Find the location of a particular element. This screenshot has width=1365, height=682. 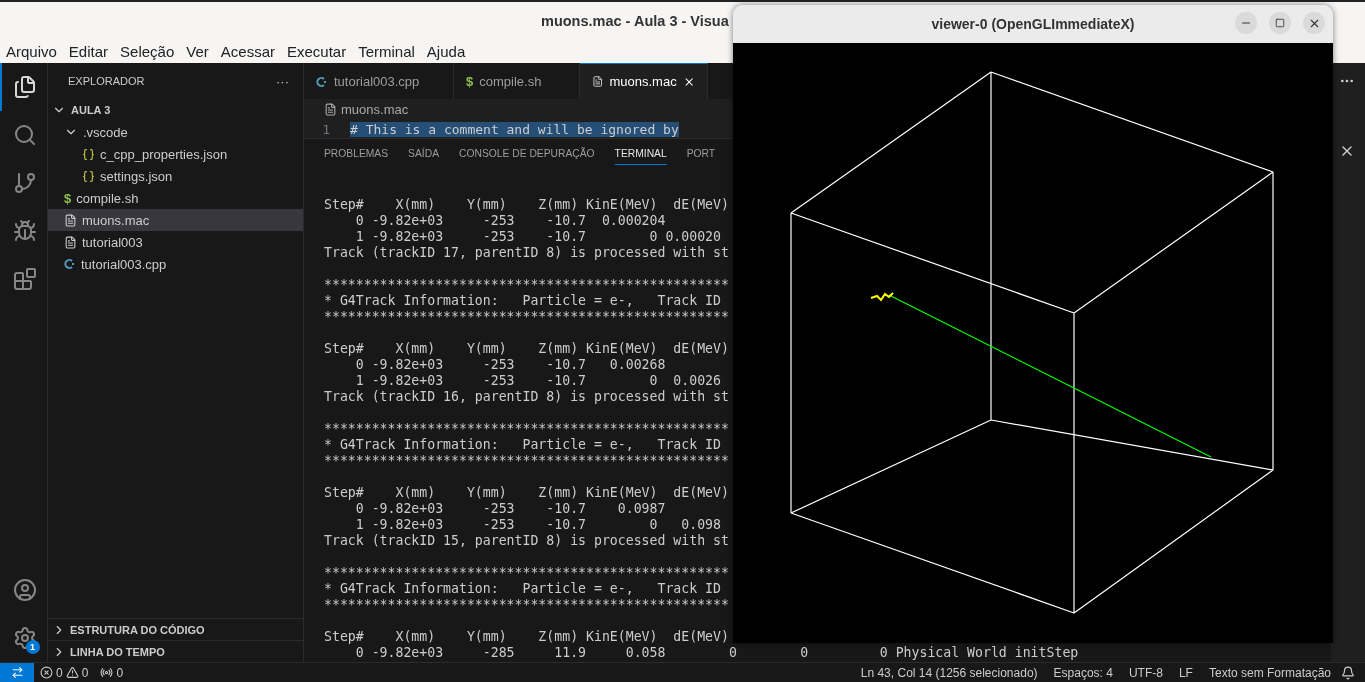

terminal-line: 0 -9.82e+03 -253 -10.7 0.000204 is located at coordinates (510, 221).